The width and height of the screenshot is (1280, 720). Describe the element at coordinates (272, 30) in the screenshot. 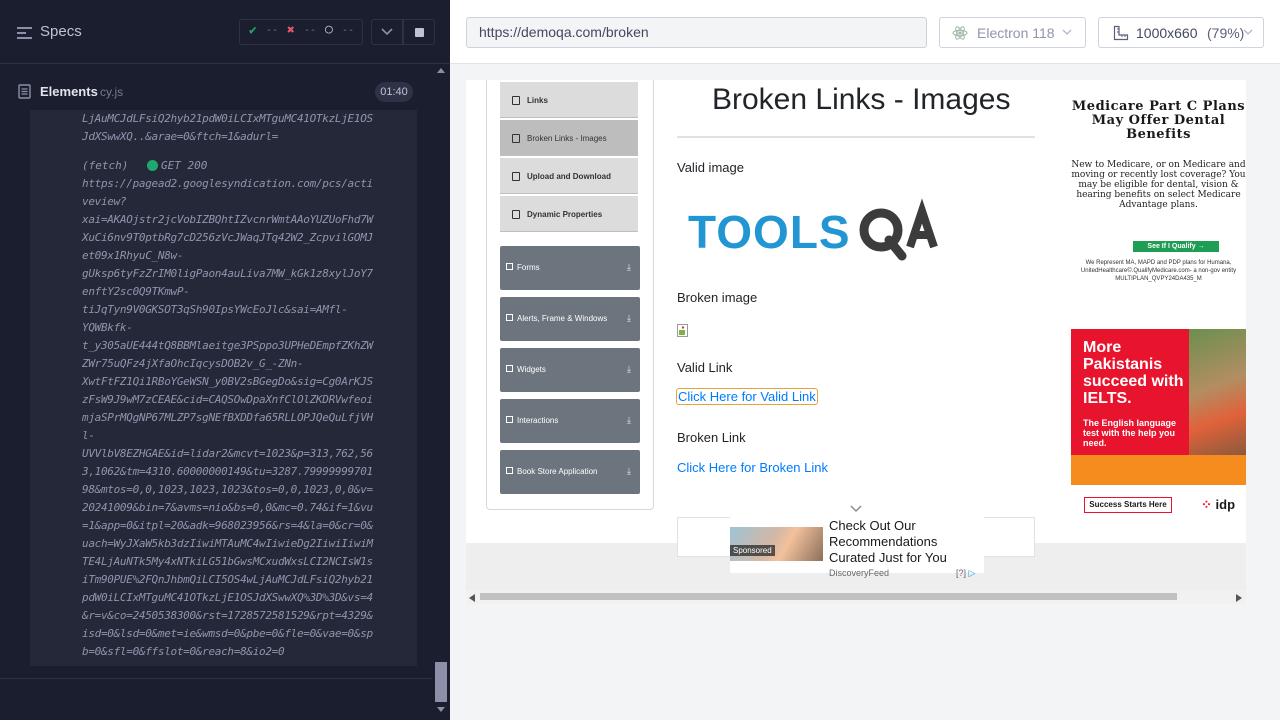

I see `passed-count: --` at that location.